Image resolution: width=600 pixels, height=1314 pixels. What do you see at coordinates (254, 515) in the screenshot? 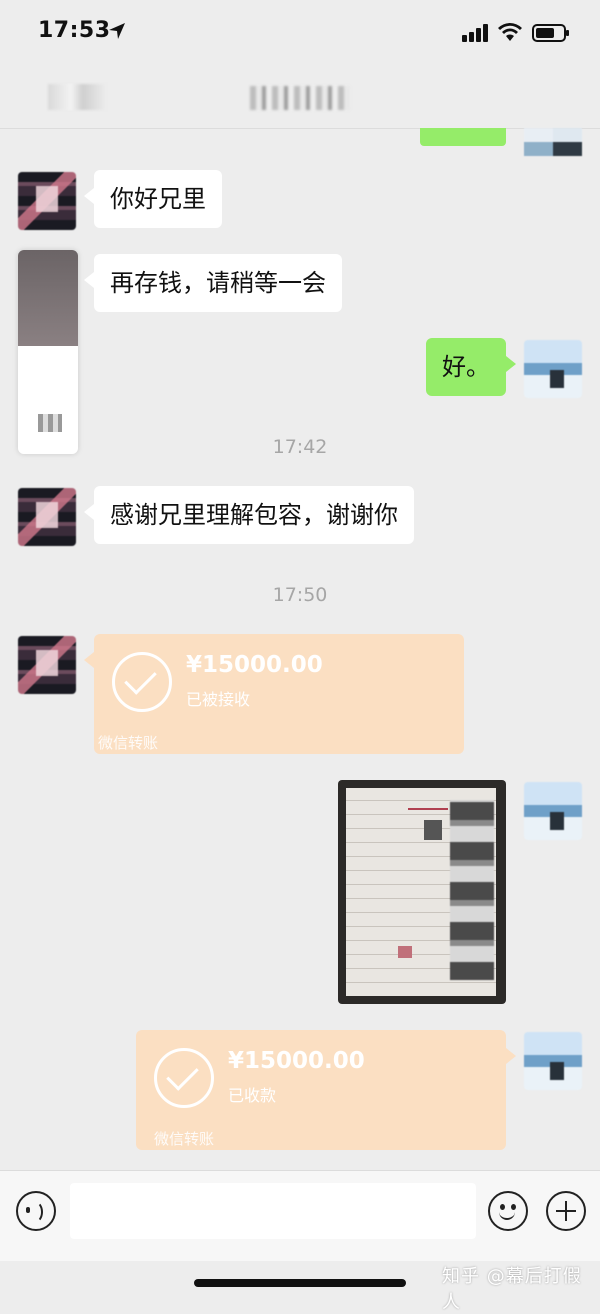
I see `message-text: 感谢兄里理解包容，谢谢你` at bounding box center [254, 515].